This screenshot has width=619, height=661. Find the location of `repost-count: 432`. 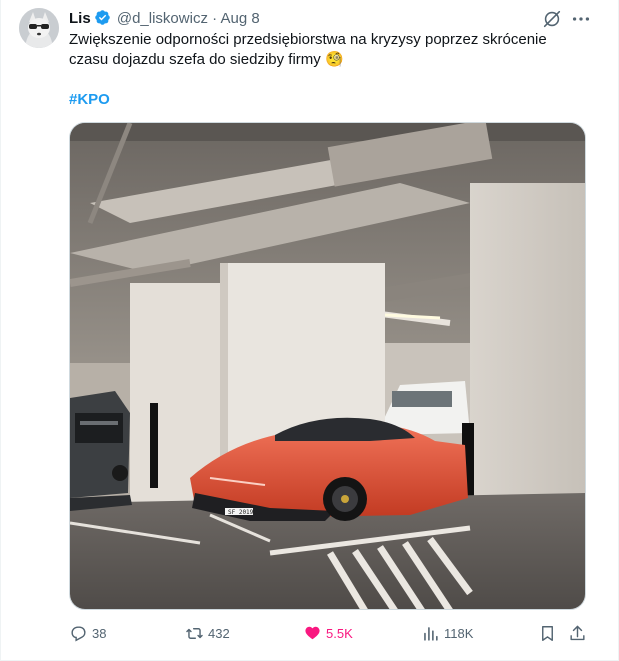

repost-count: 432 is located at coordinates (219, 633).